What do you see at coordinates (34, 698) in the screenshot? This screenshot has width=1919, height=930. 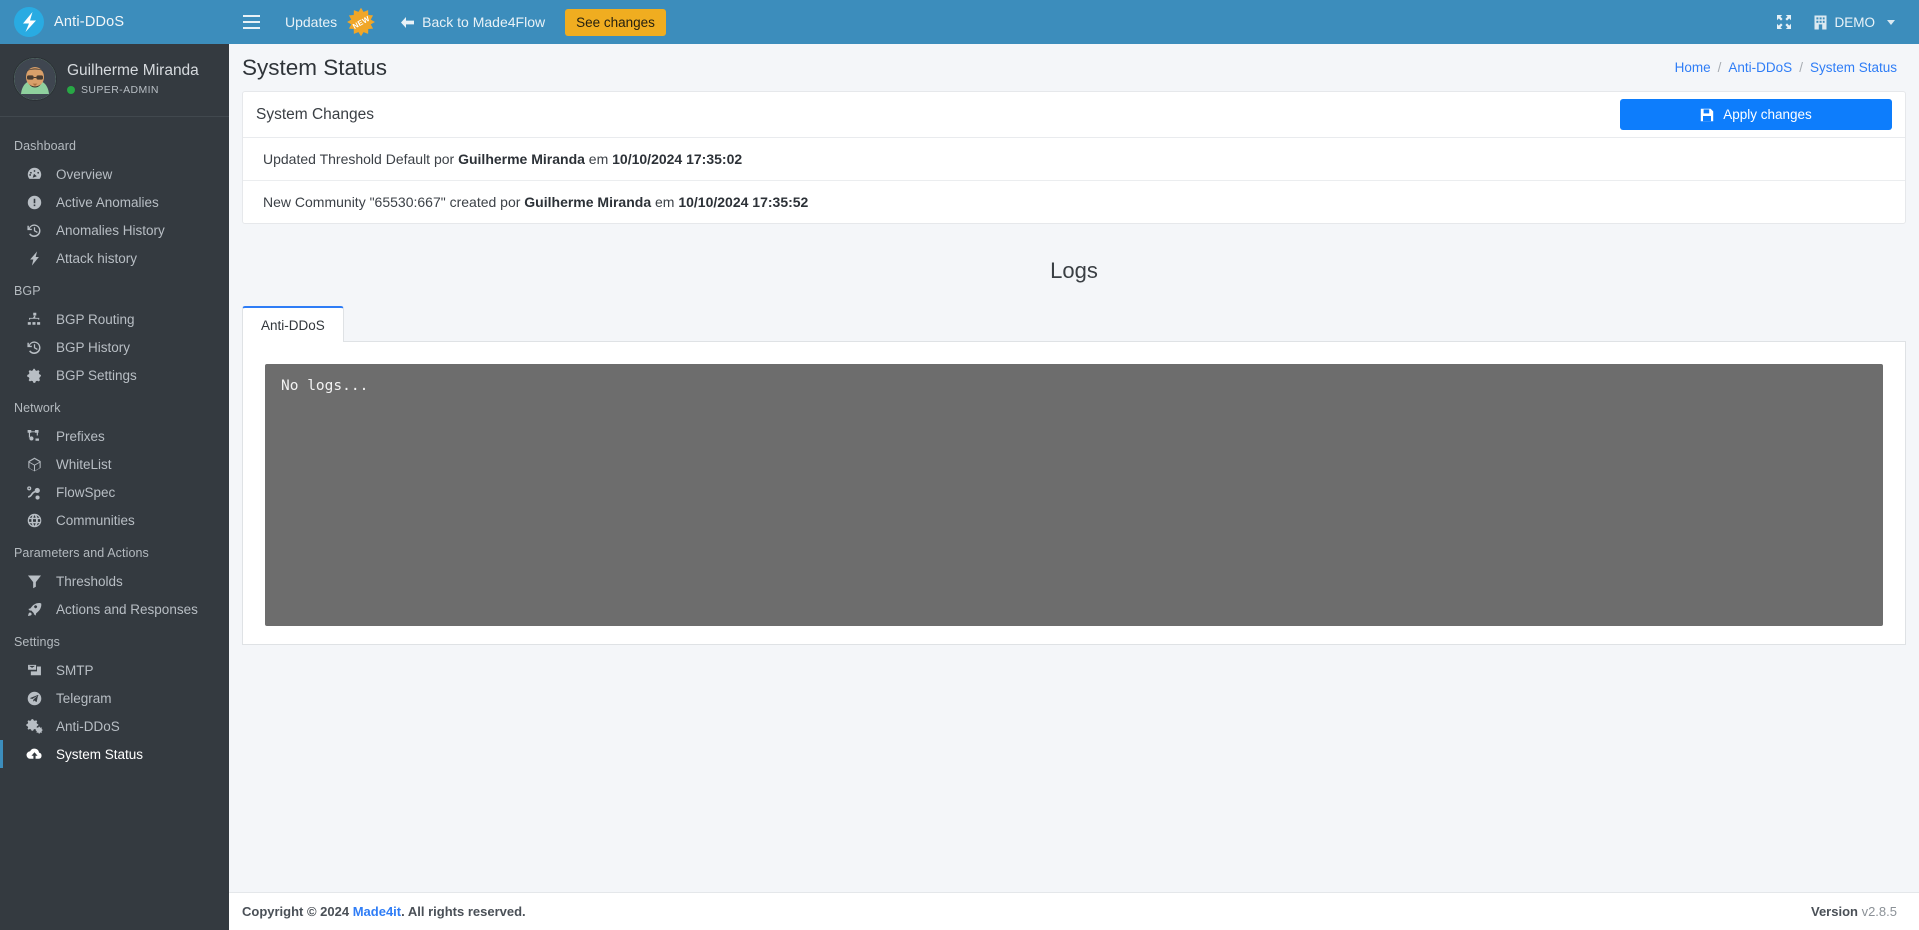 I see `telegram-icon` at bounding box center [34, 698].